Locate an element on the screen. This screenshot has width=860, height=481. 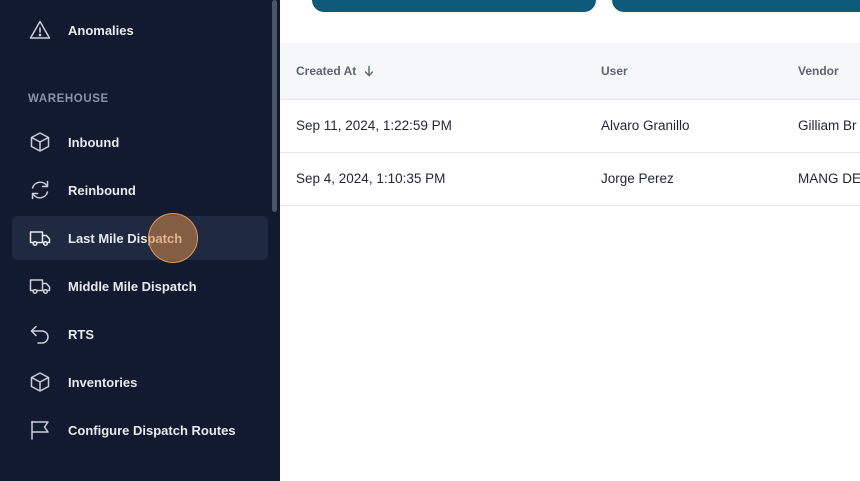
sidebar-item-label: Middle Mile Dispatch is located at coordinates (132, 286).